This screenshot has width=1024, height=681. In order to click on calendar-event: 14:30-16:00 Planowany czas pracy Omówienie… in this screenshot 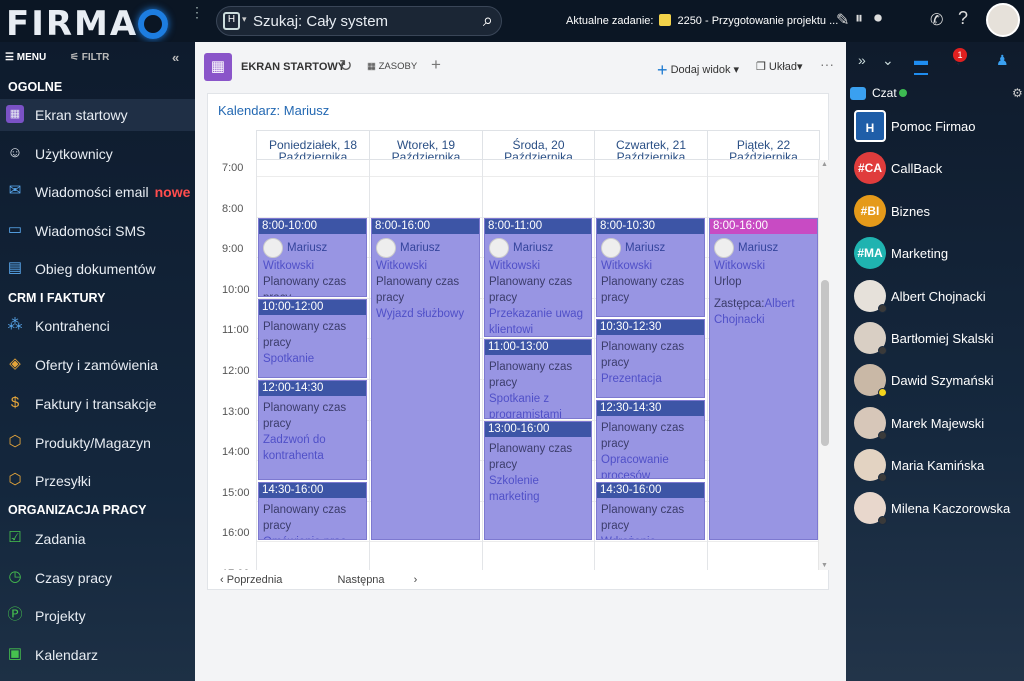, I will do `click(312, 511)`.